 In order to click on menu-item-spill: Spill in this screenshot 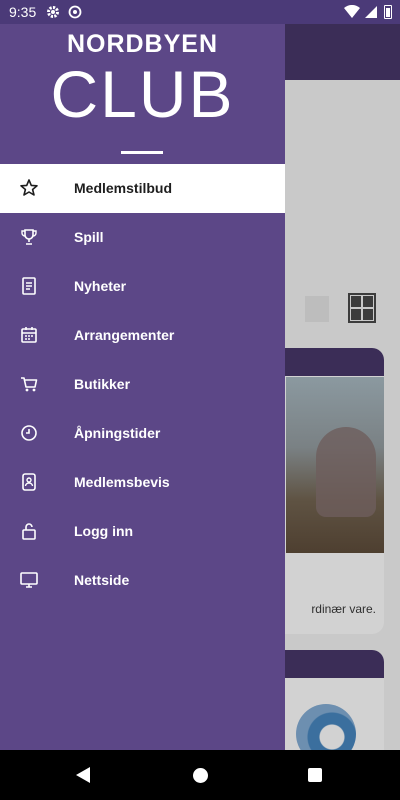, I will do `click(142, 237)`.